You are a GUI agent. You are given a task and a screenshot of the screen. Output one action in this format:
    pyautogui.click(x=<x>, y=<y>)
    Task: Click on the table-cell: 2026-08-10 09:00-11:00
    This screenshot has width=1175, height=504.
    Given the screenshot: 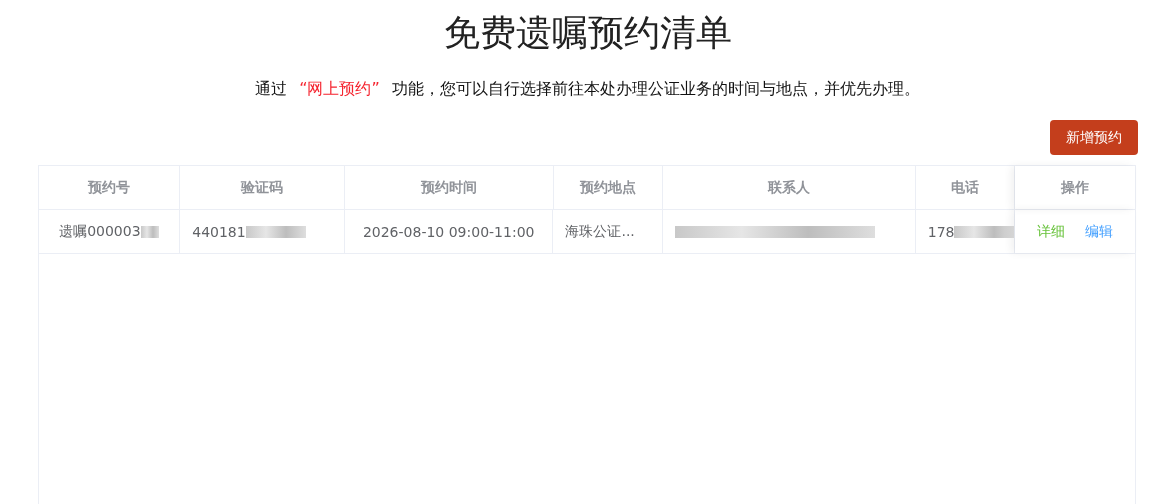 What is the action you would take?
    pyautogui.click(x=448, y=231)
    